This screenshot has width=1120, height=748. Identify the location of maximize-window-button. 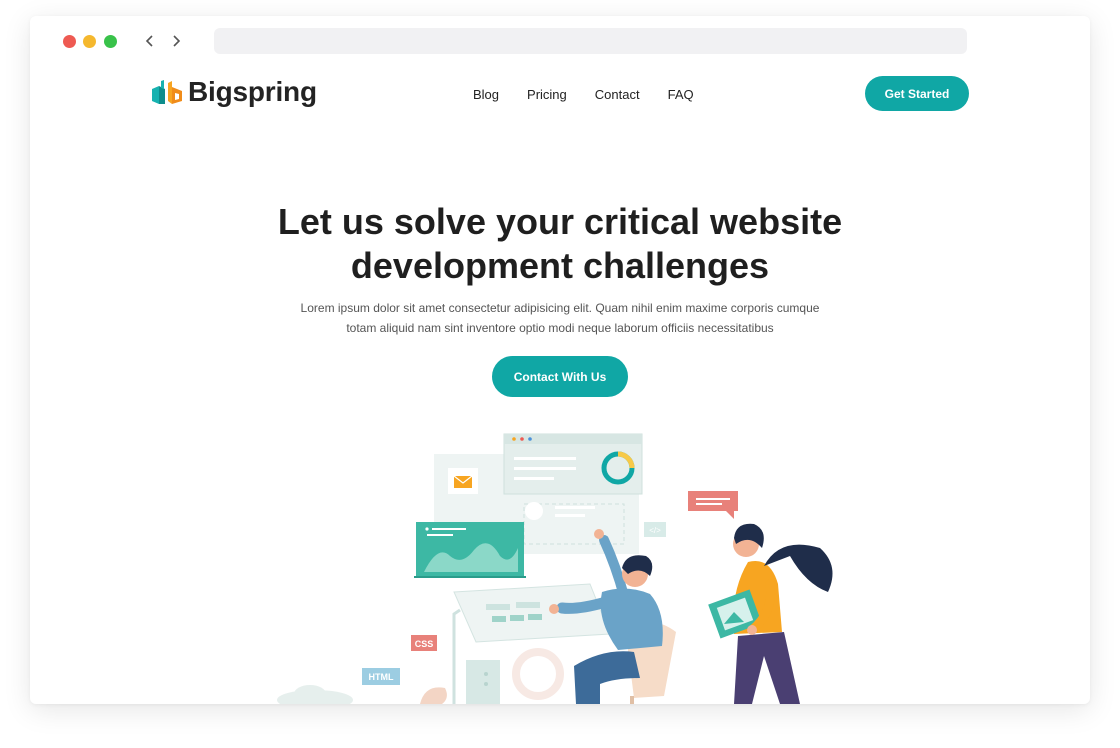
(110, 41).